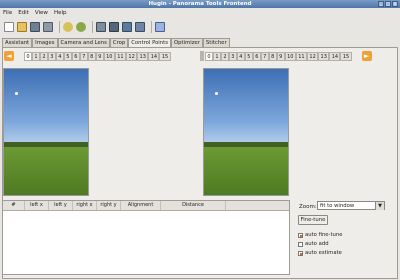  I want to click on next-arrow-icon: ►, so click(366, 56).